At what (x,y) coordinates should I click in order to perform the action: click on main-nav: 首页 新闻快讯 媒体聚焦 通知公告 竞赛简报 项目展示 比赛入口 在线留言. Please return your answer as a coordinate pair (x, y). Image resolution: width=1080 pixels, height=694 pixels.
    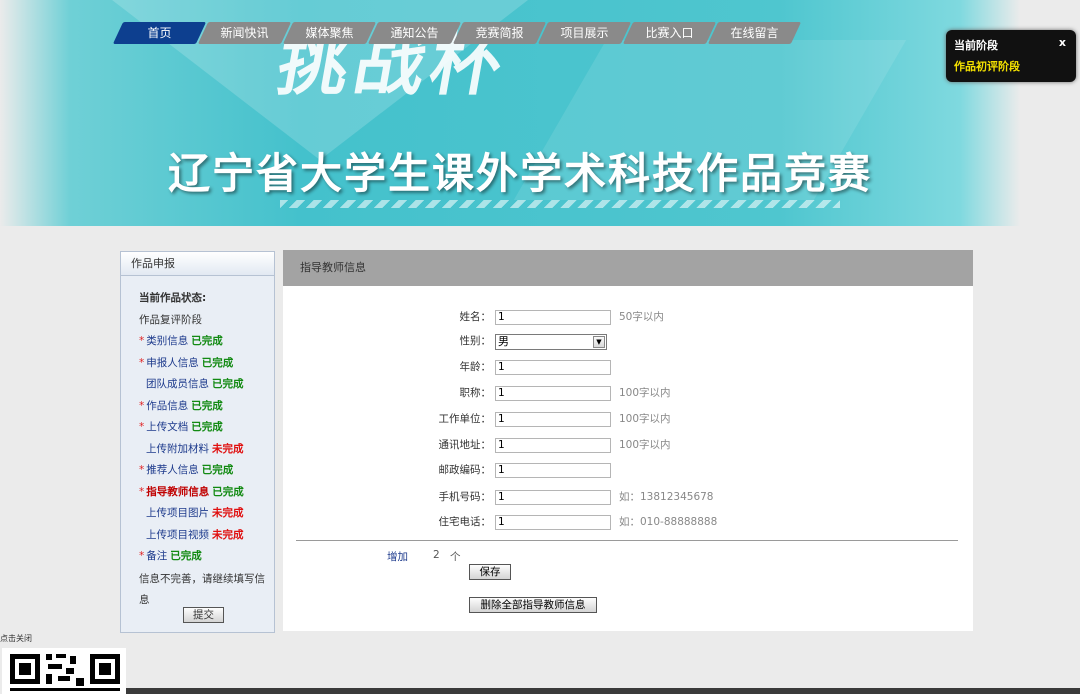
    Looking at the image, I should click on (458, 33).